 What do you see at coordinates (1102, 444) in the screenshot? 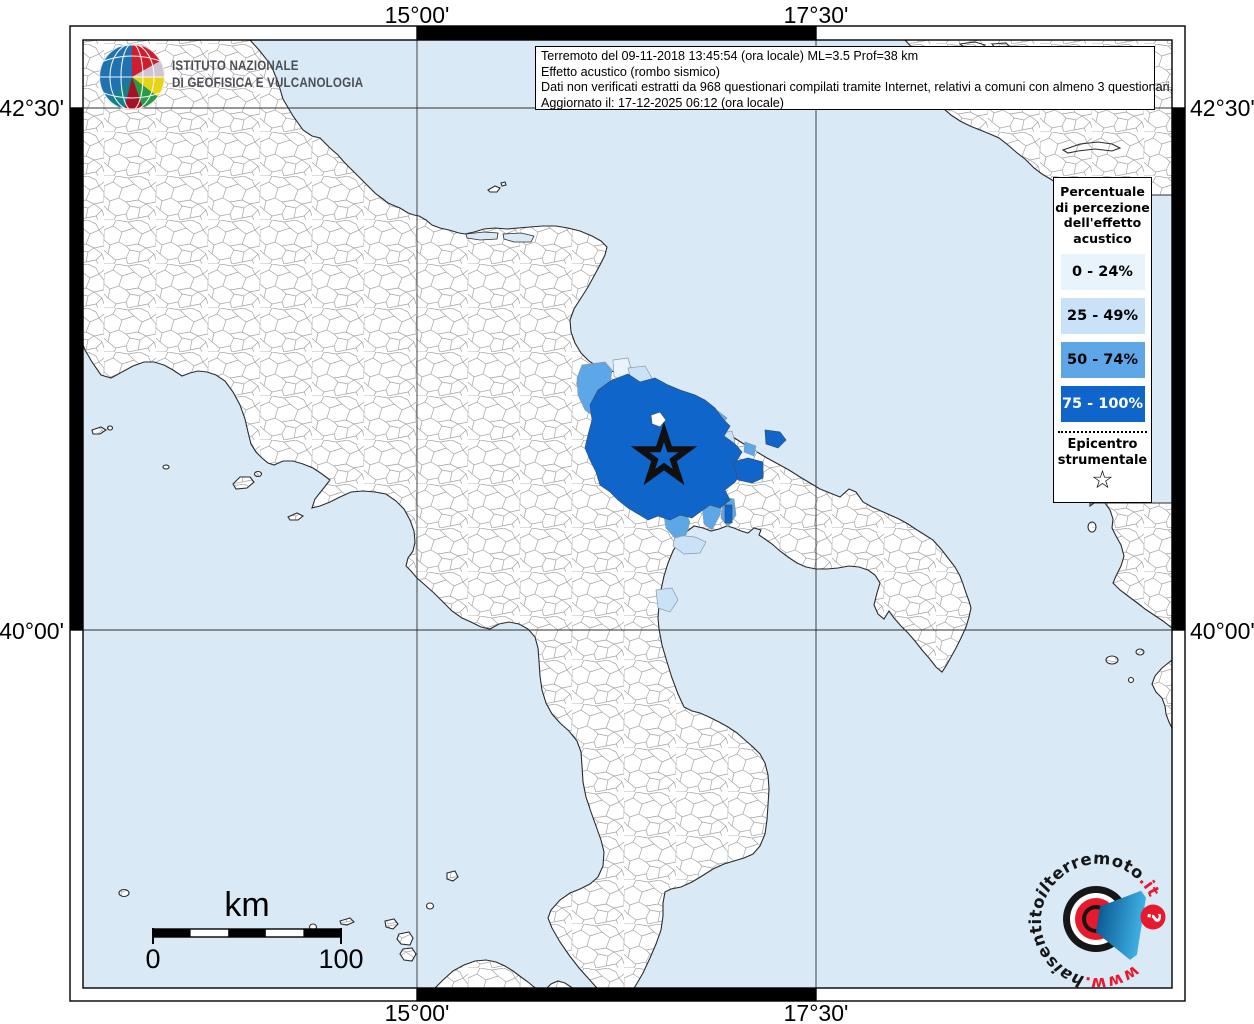
I see `legend-epicenter-line1: Epicentro` at bounding box center [1102, 444].